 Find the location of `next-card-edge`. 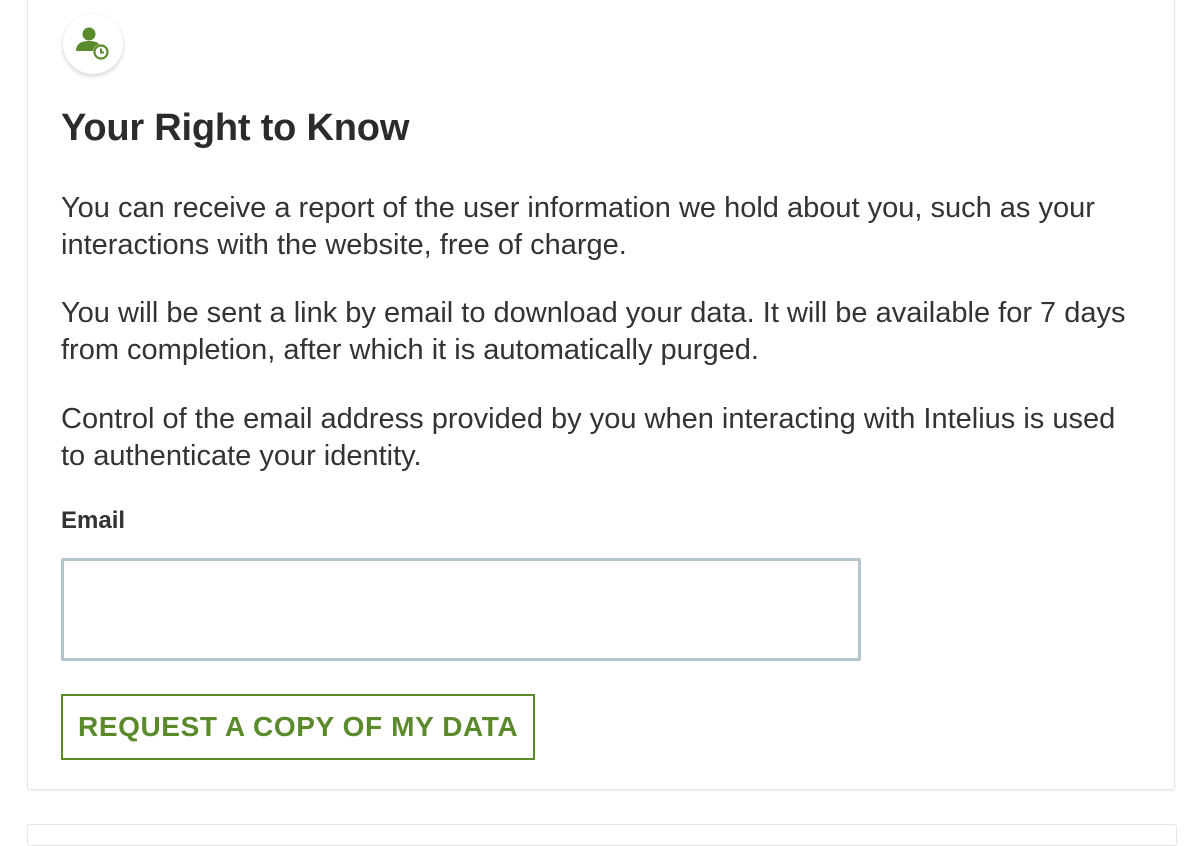

next-card-edge is located at coordinates (602, 835).